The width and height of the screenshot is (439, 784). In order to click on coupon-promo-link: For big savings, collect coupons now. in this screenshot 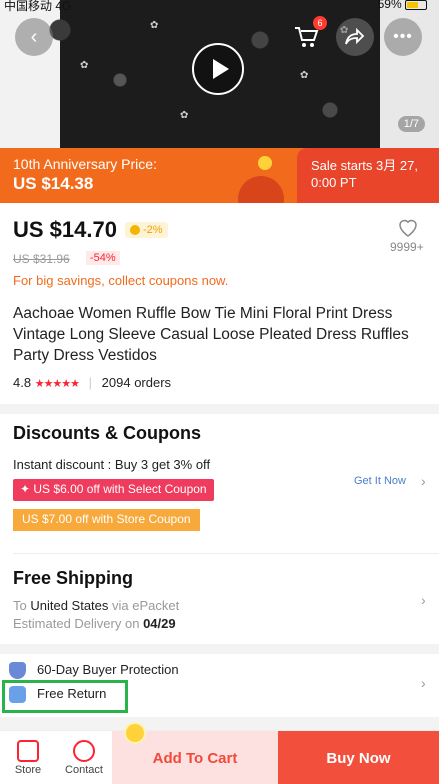, I will do `click(120, 280)`.